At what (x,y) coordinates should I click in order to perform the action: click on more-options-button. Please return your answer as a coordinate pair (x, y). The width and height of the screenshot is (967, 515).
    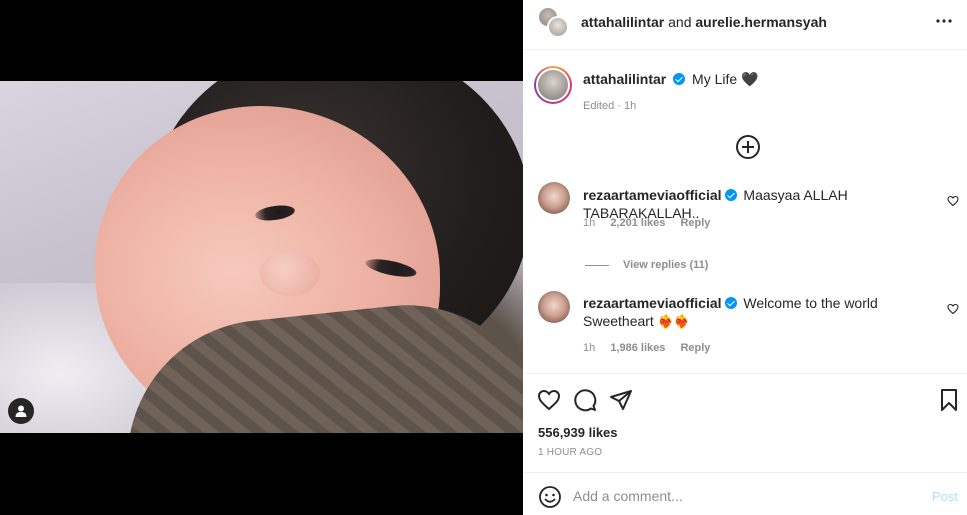
    Looking at the image, I should click on (944, 23).